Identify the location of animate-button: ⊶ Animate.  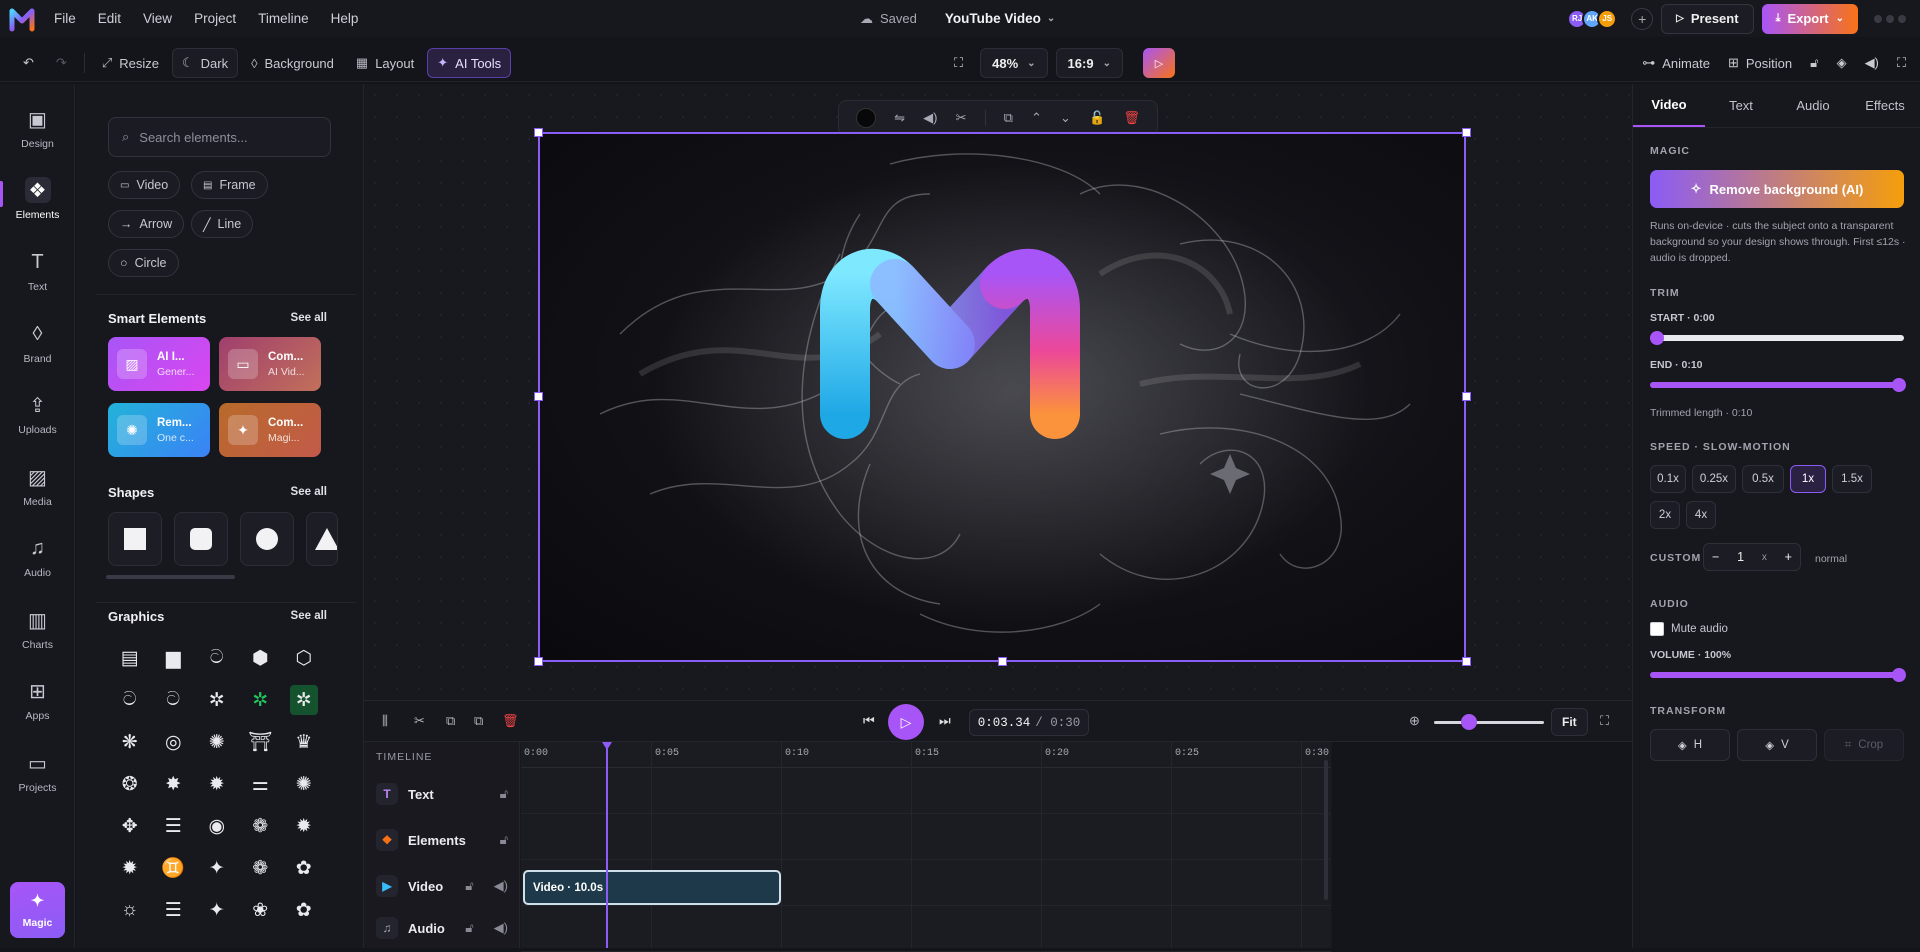
(1676, 63).